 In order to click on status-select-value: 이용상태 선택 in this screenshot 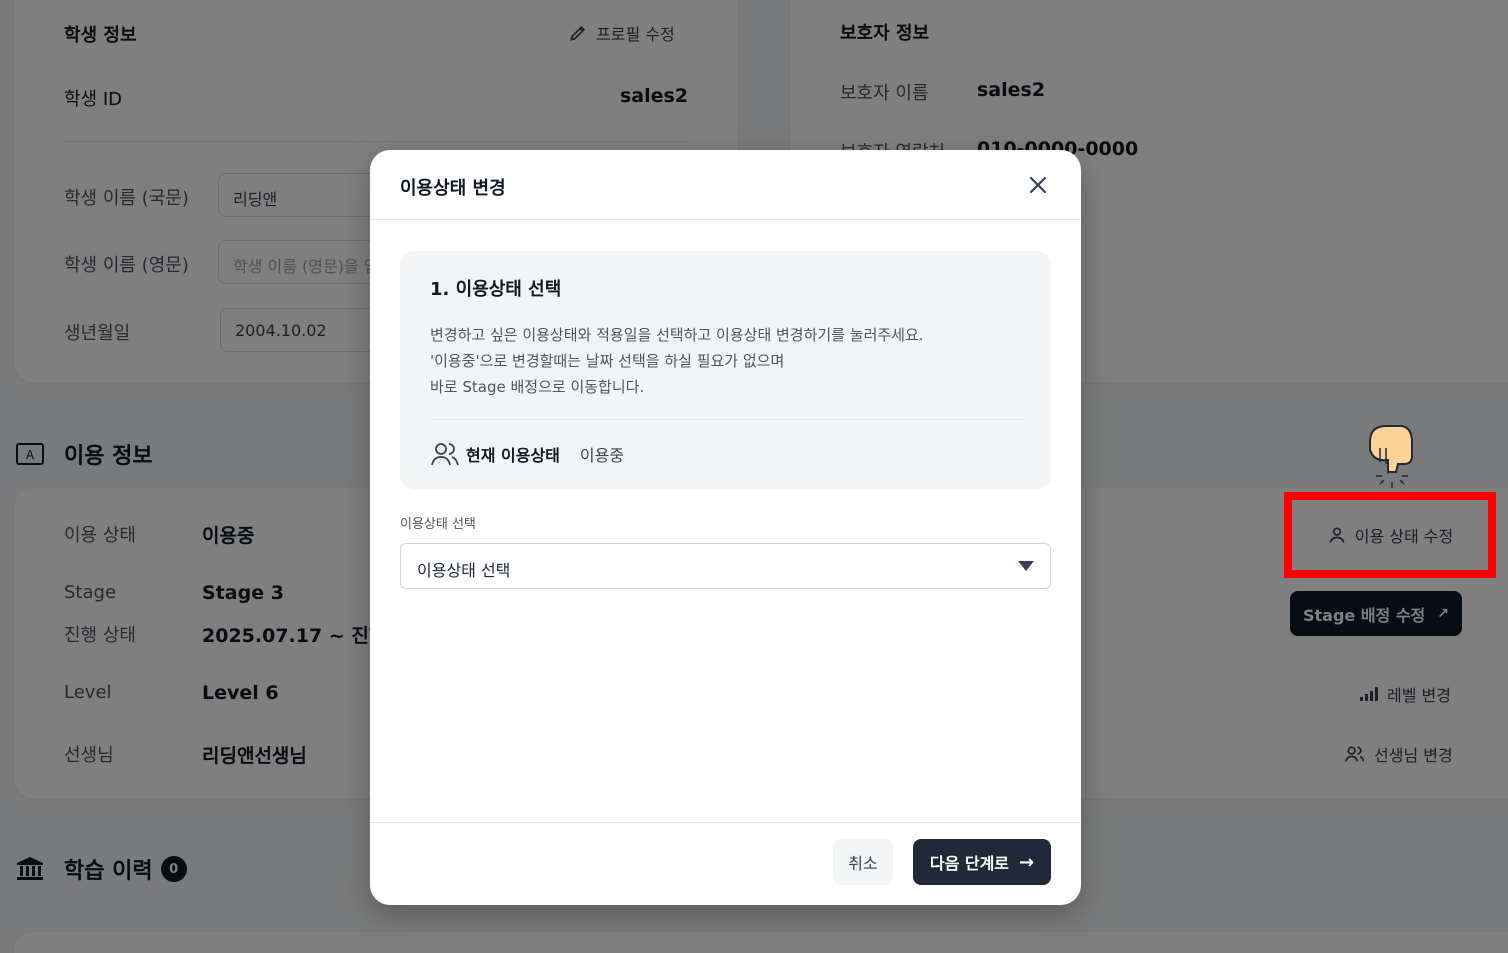, I will do `click(464, 570)`.